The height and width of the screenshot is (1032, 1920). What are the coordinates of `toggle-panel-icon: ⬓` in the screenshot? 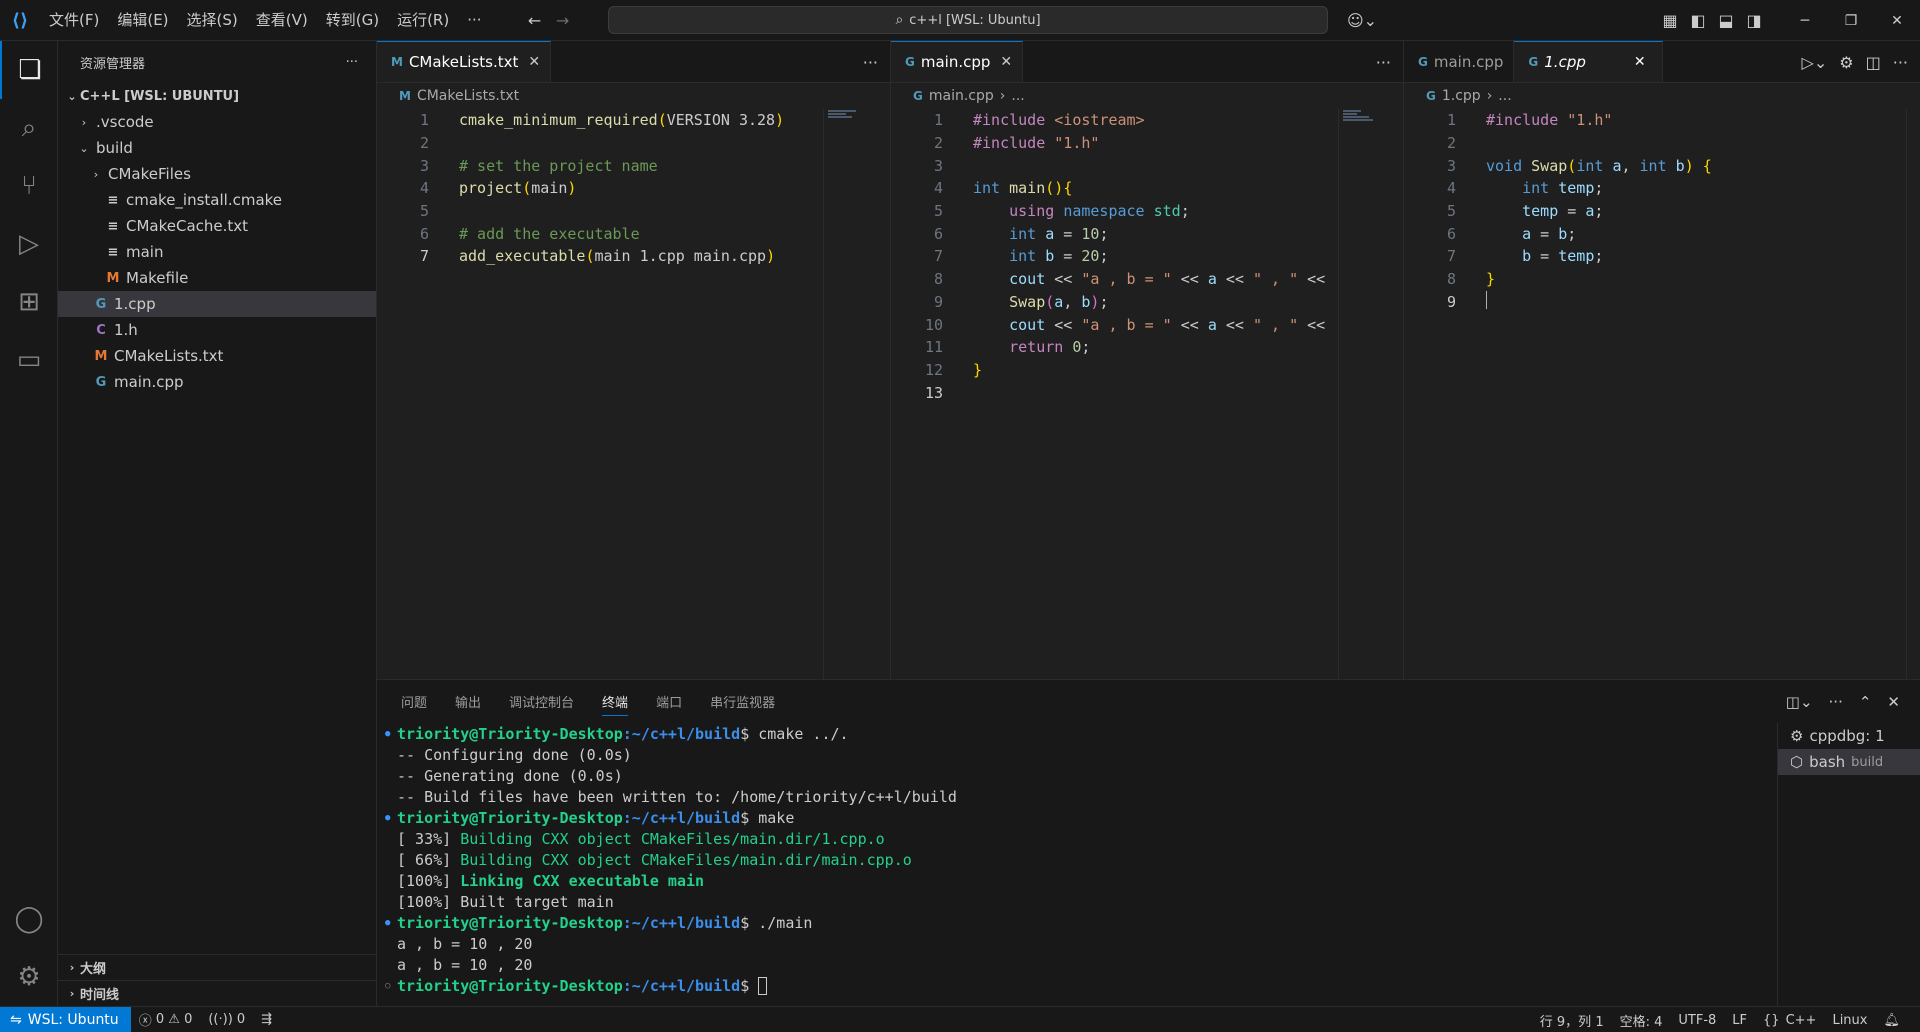 It's located at (1726, 21).